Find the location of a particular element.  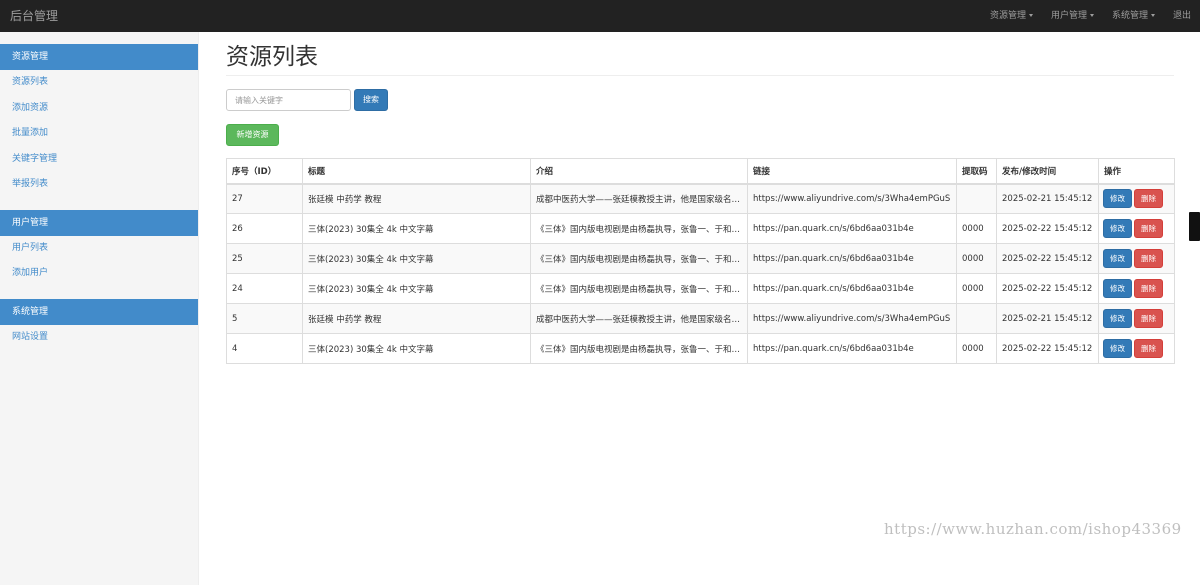

cell-id: 26 is located at coordinates (264, 228).